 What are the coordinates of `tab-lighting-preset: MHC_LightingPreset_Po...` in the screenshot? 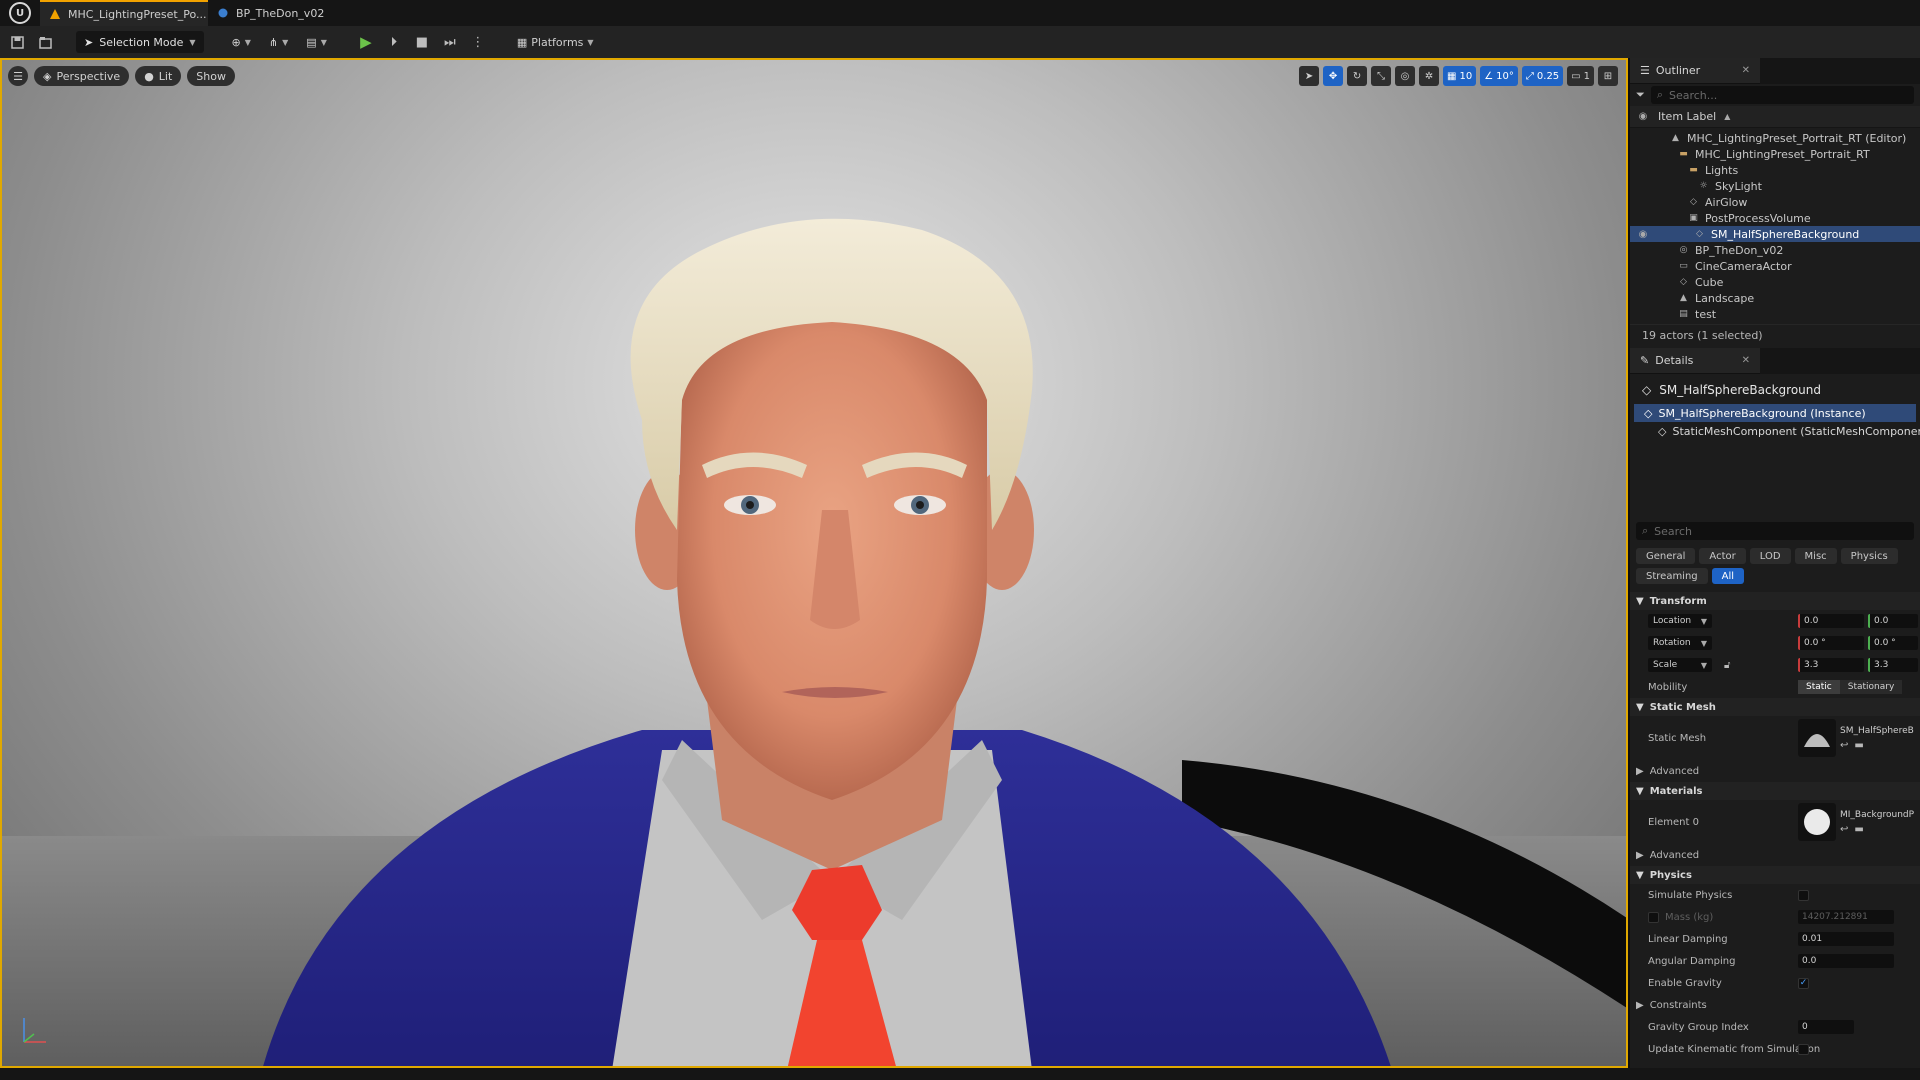 It's located at (124, 13).